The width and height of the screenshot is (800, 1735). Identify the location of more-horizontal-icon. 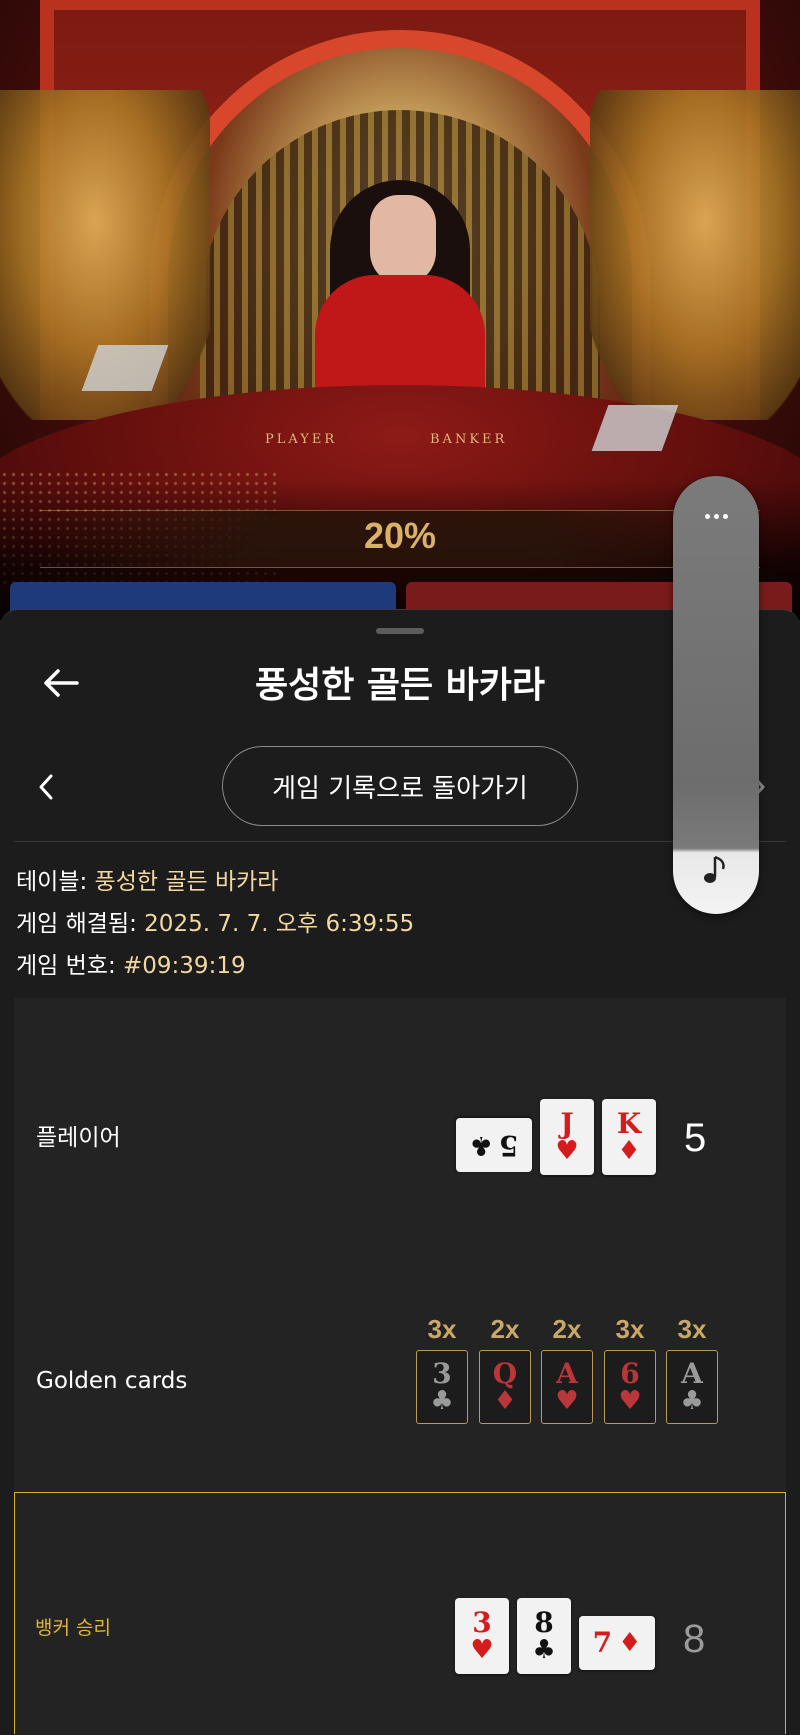
(707, 516).